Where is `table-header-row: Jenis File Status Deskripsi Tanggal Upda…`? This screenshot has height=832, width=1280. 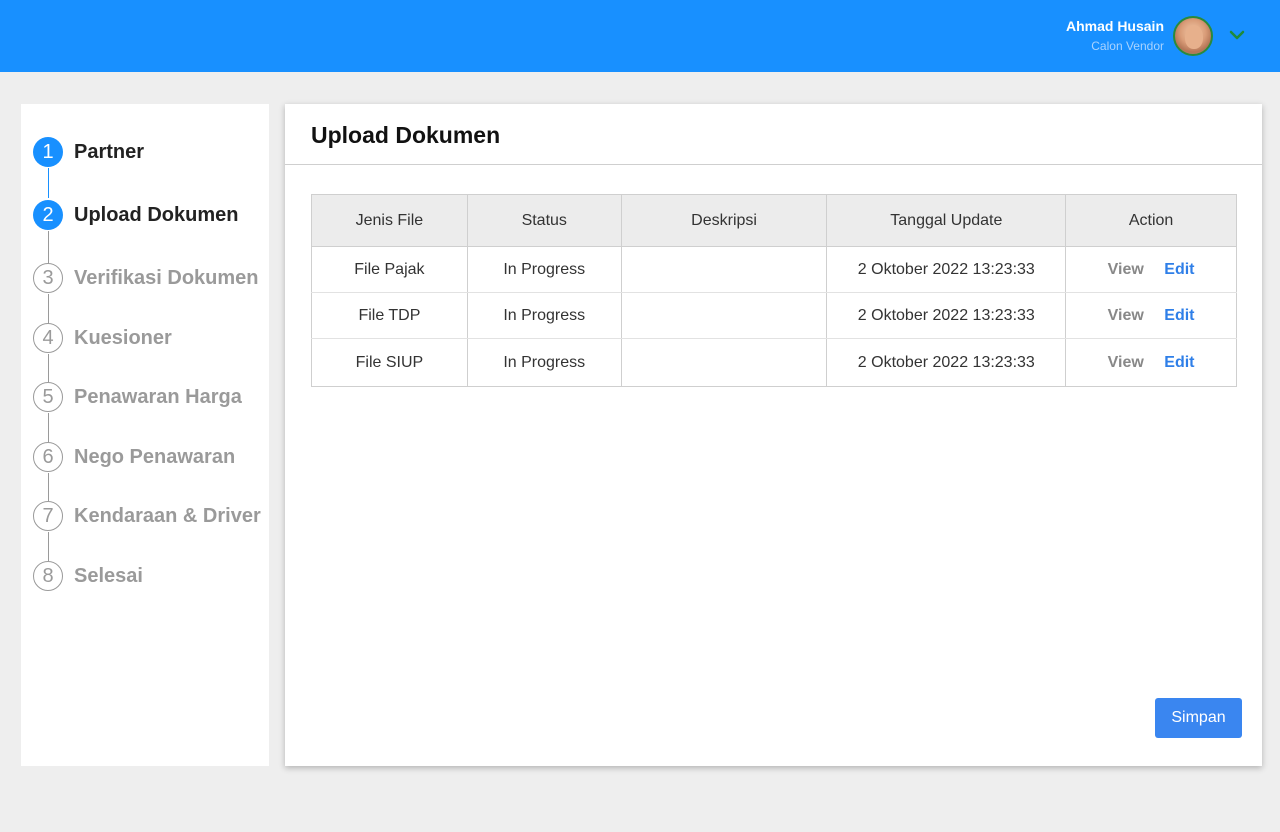
table-header-row: Jenis File Status Deskripsi Tanggal Upda… is located at coordinates (774, 220).